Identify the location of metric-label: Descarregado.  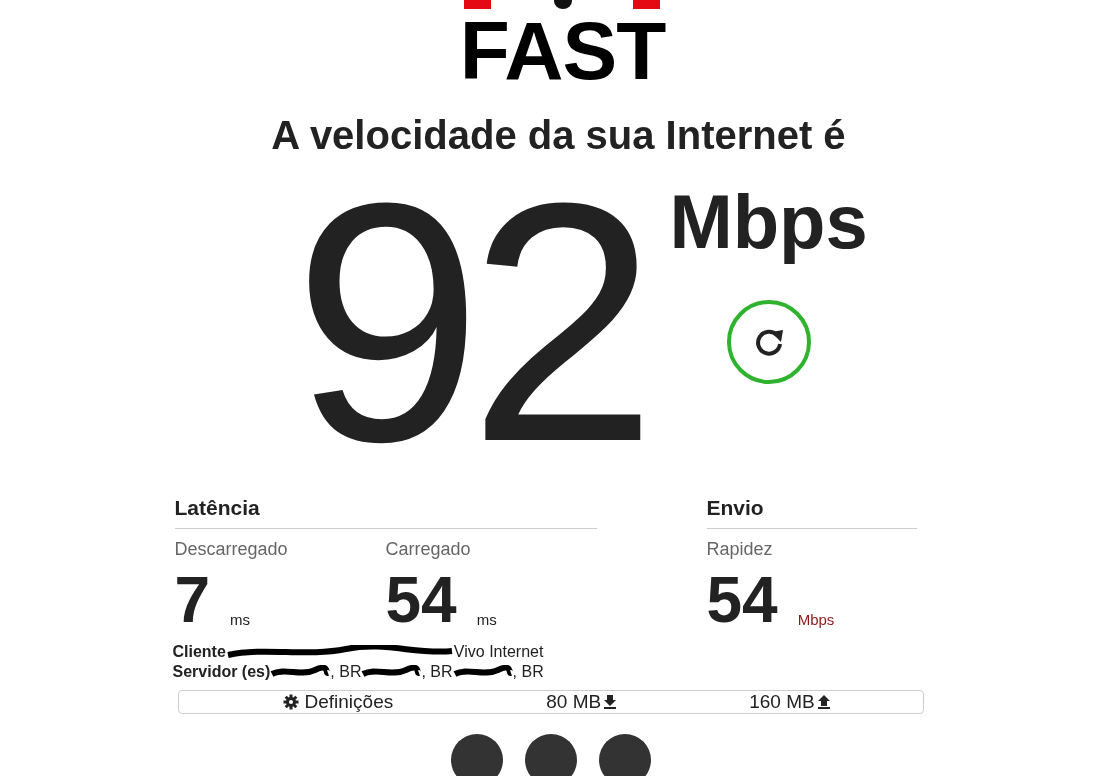
(231, 549).